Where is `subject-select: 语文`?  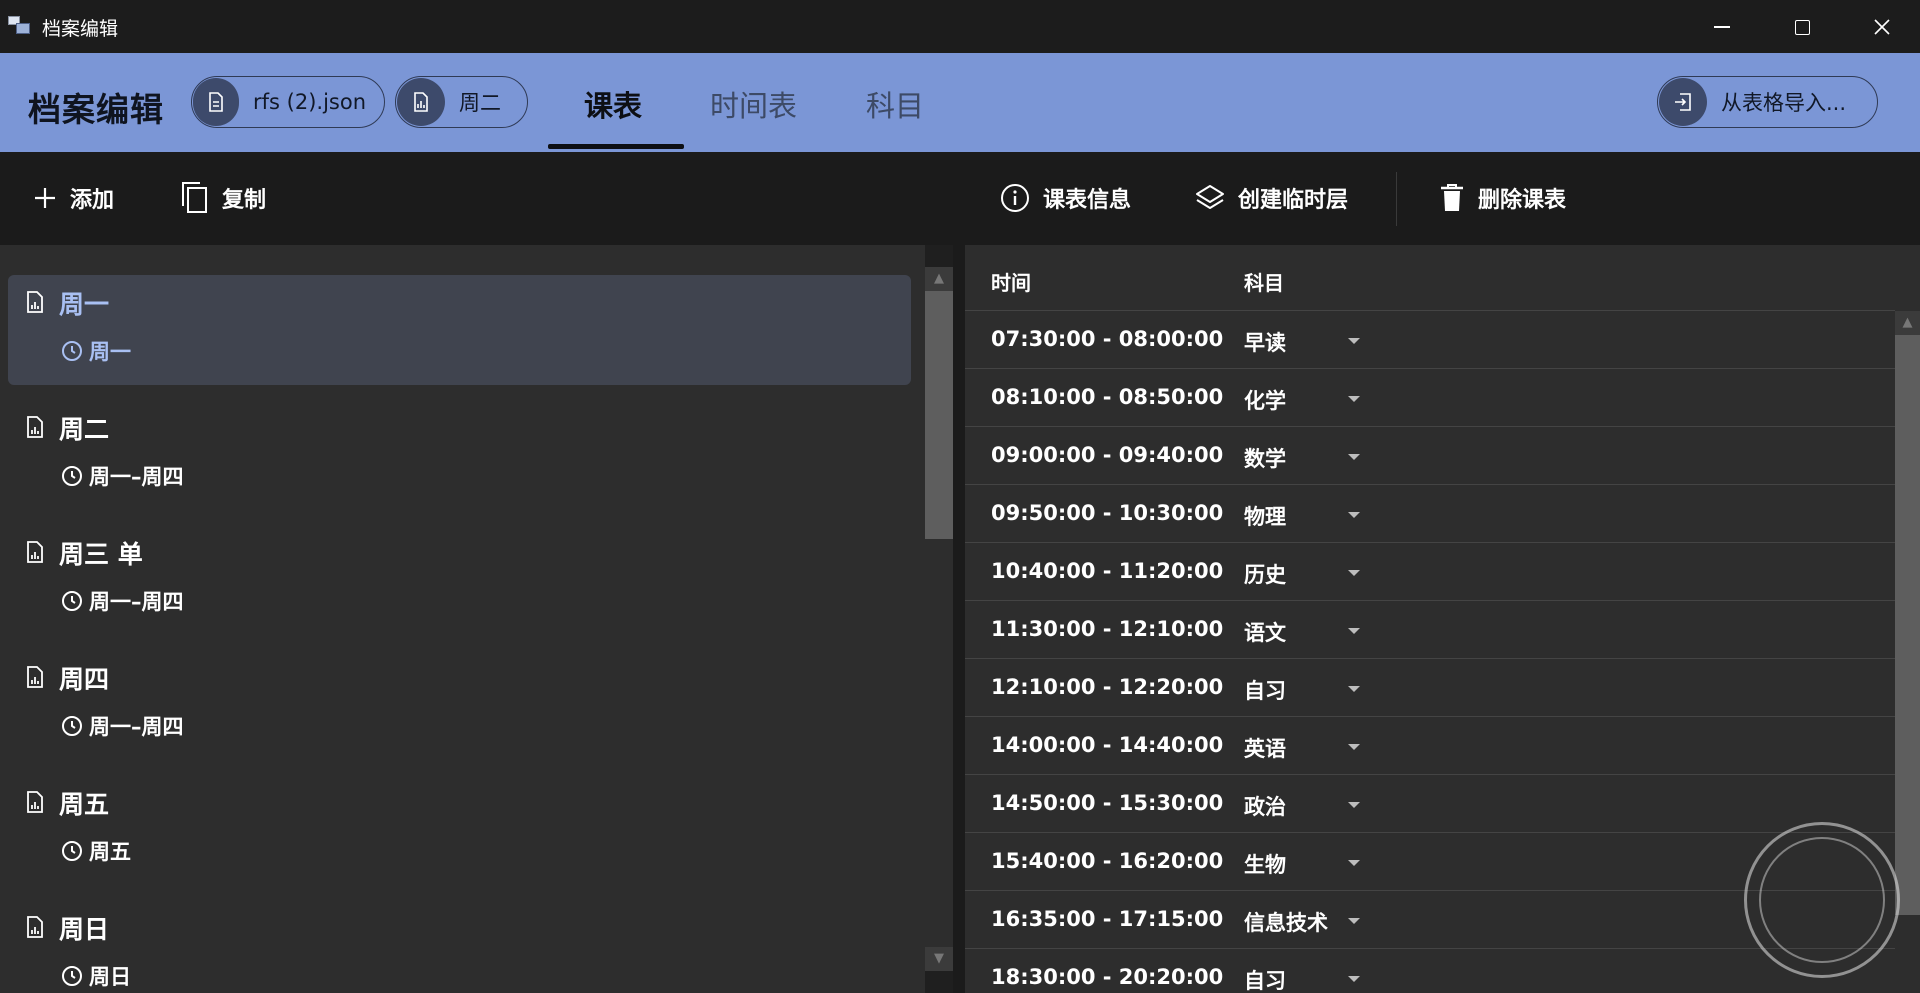
subject-select: 语文 is located at coordinates (1265, 632).